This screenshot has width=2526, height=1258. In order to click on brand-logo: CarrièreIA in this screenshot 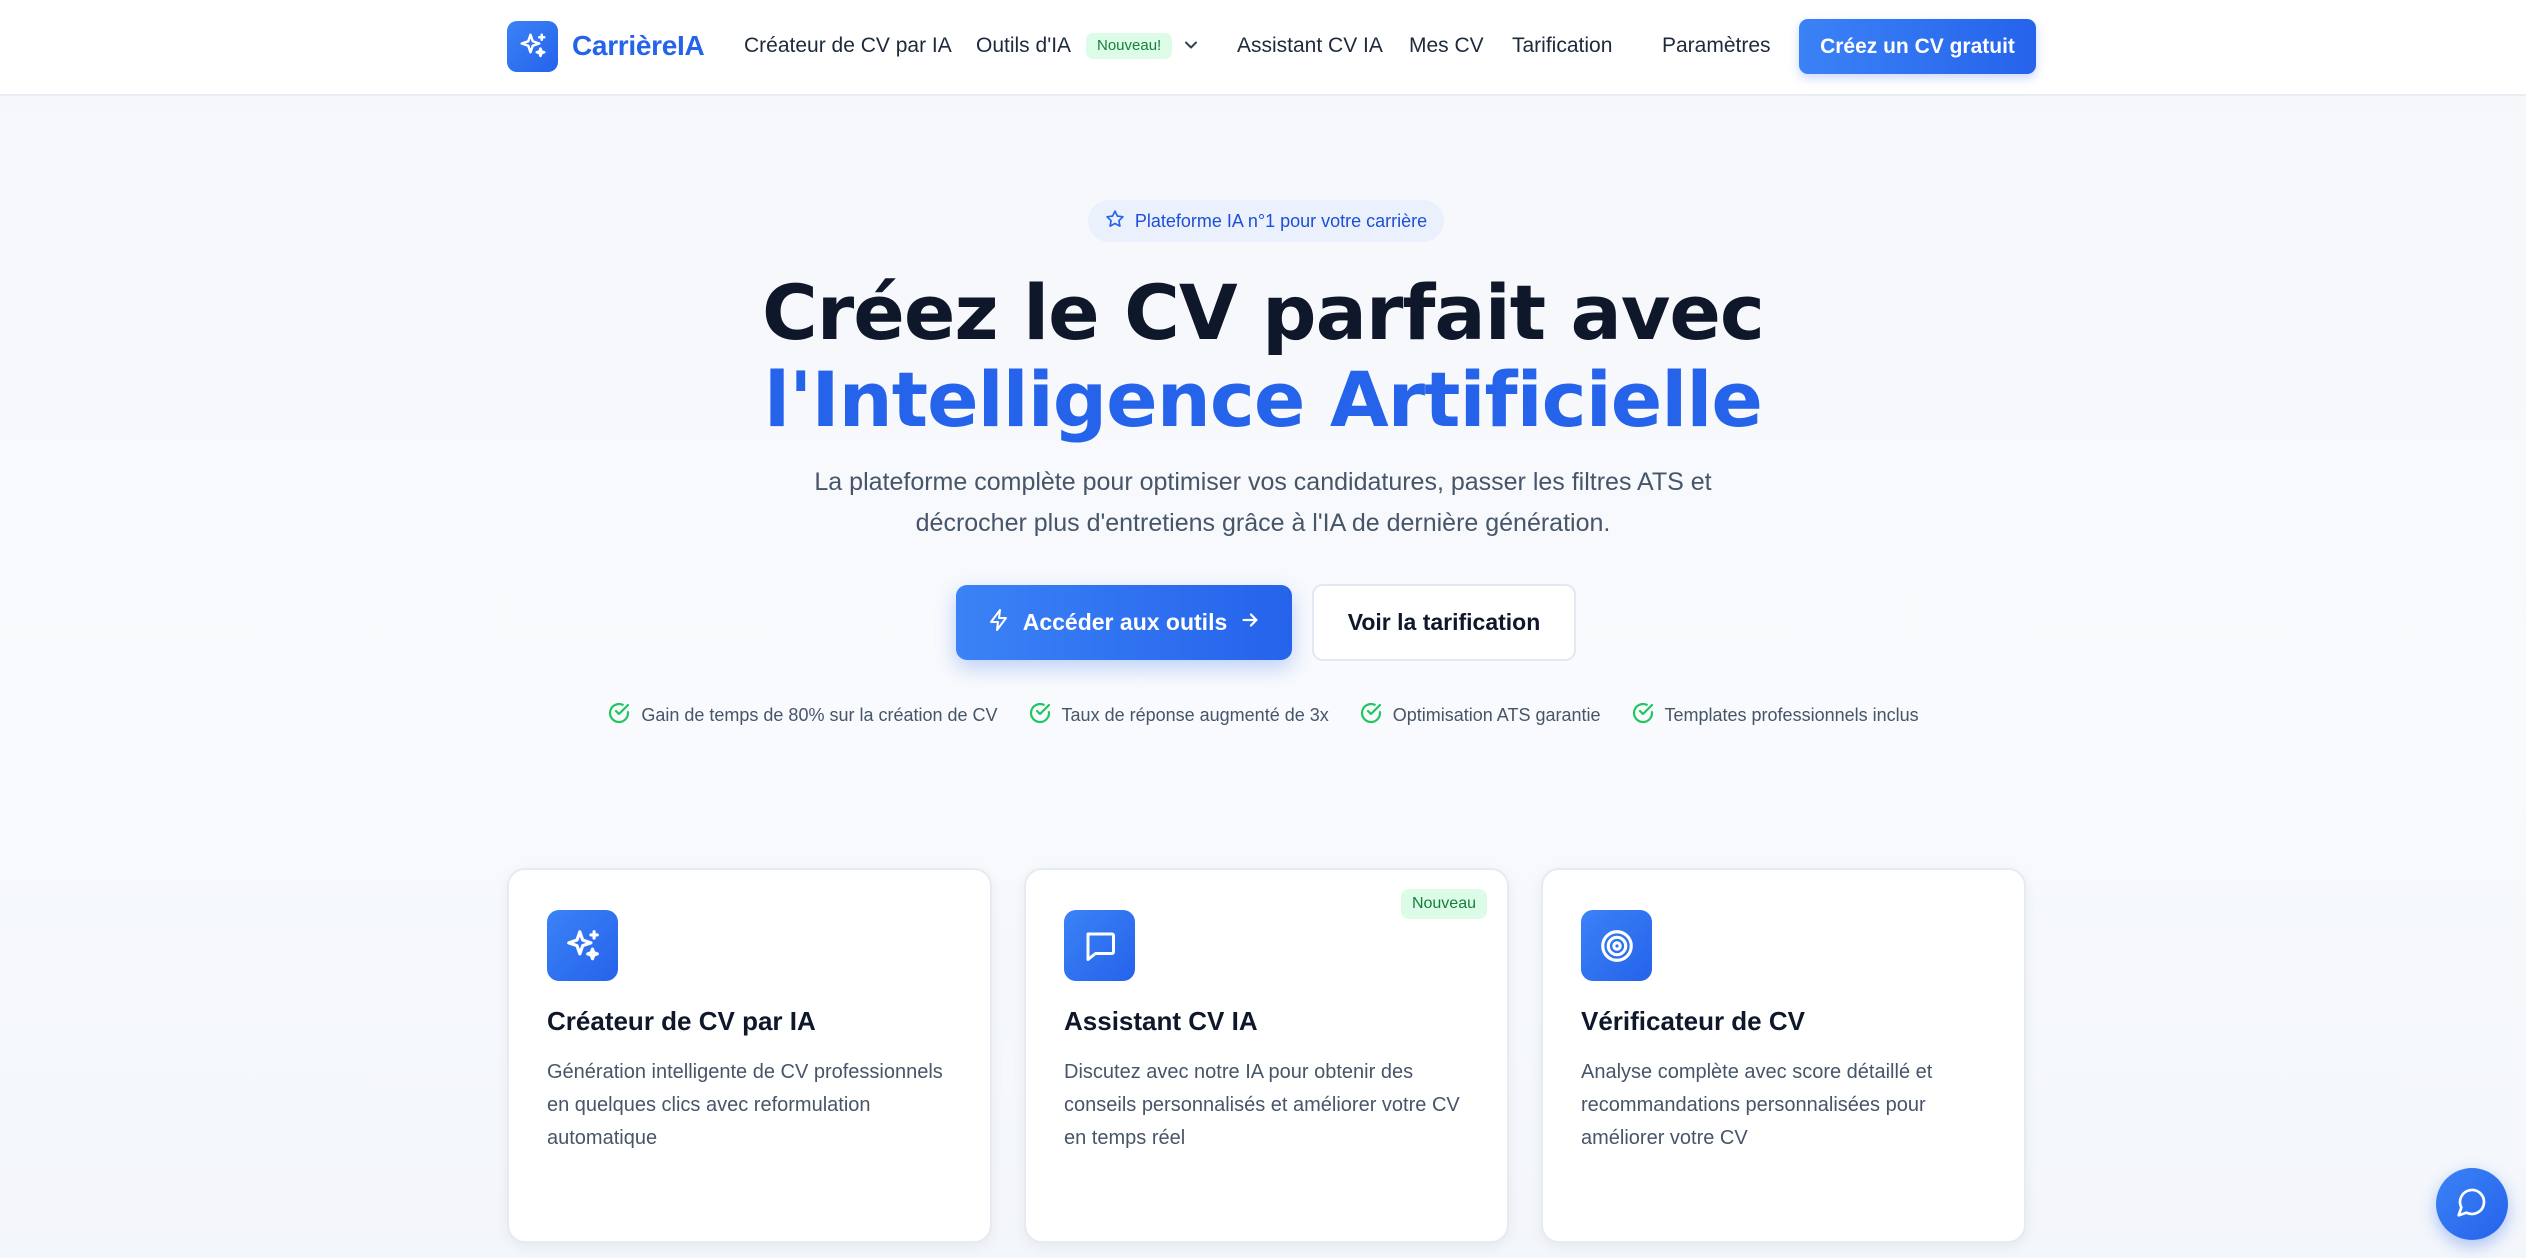, I will do `click(606, 46)`.